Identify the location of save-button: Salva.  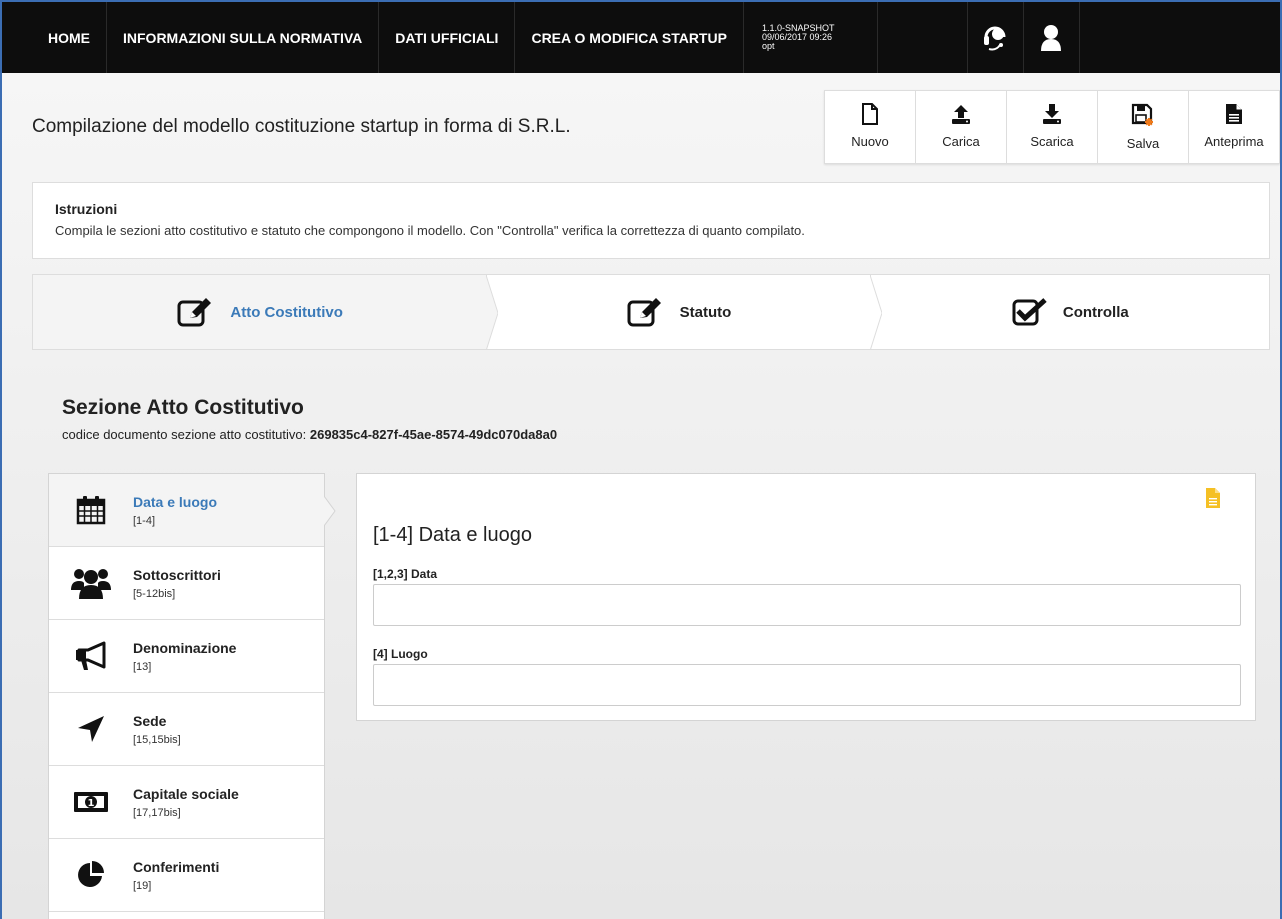
(1143, 127).